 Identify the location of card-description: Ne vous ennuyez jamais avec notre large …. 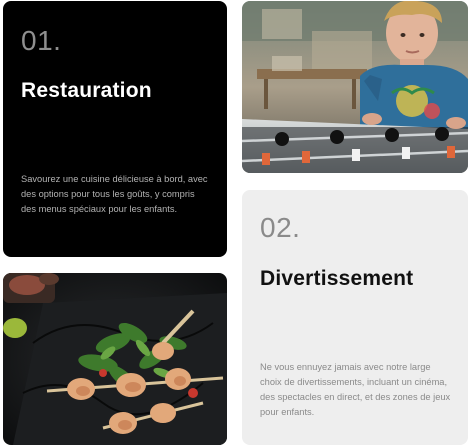
(355, 389).